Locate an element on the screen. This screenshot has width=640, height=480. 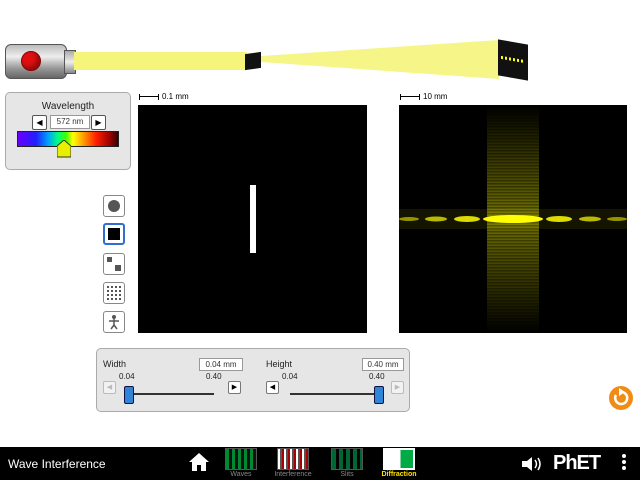
circle-aperture-button is located at coordinates (114, 206).